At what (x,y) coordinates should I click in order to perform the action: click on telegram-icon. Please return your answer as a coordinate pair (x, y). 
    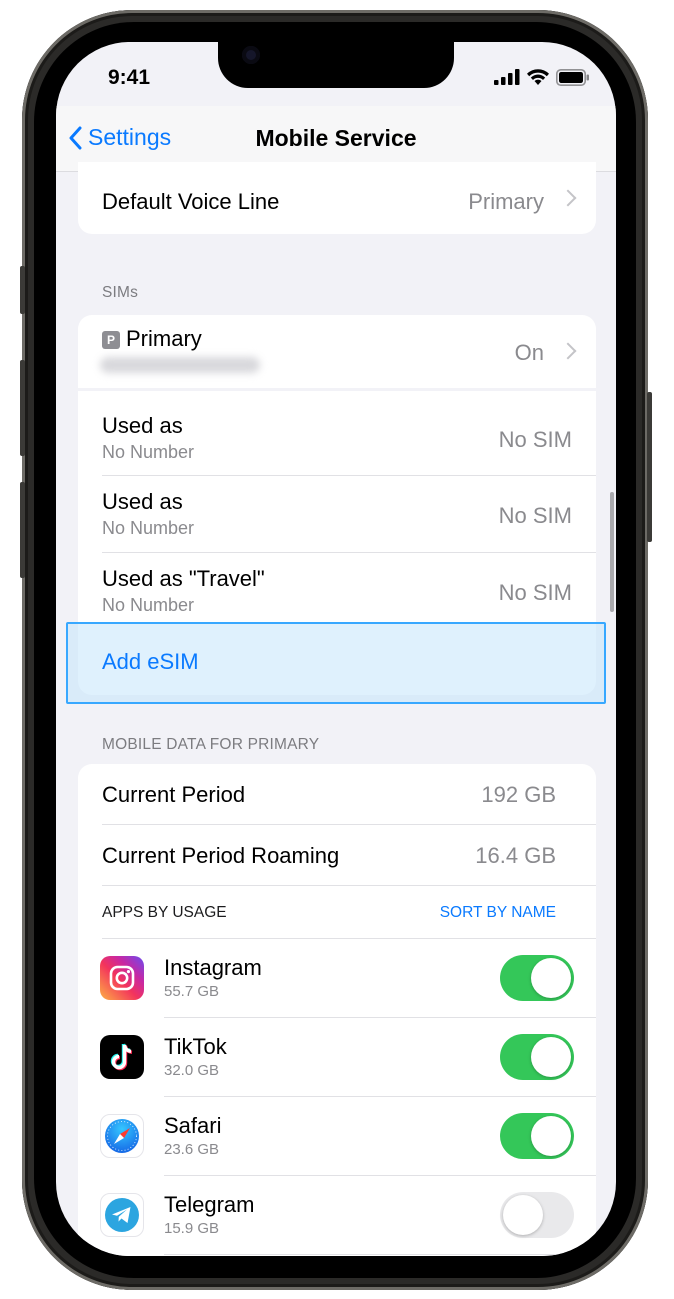
    Looking at the image, I should click on (122, 1215).